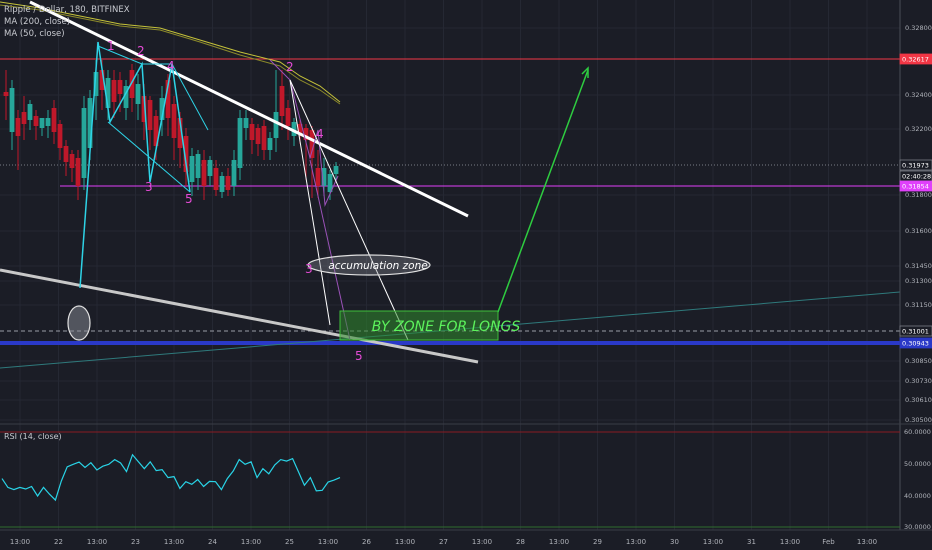  Describe the element at coordinates (310, 202) in the screenshot. I see `white-channel-left` at that location.